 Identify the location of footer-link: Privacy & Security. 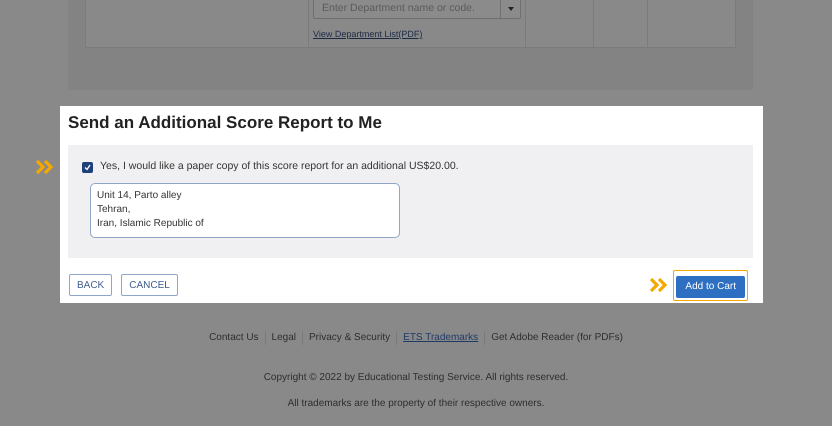
(349, 337).